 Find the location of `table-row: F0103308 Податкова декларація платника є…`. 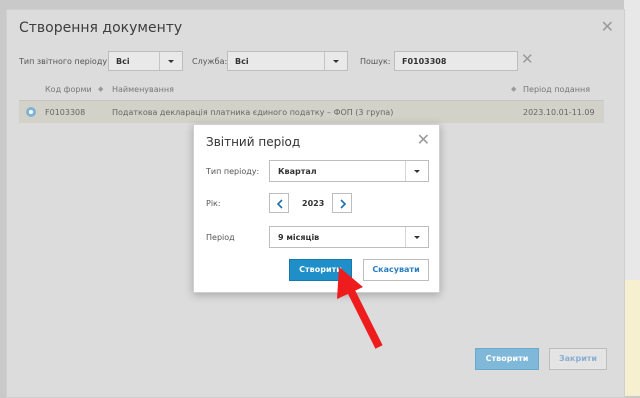

table-row: F0103308 Податкова декларація платника є… is located at coordinates (311, 112).